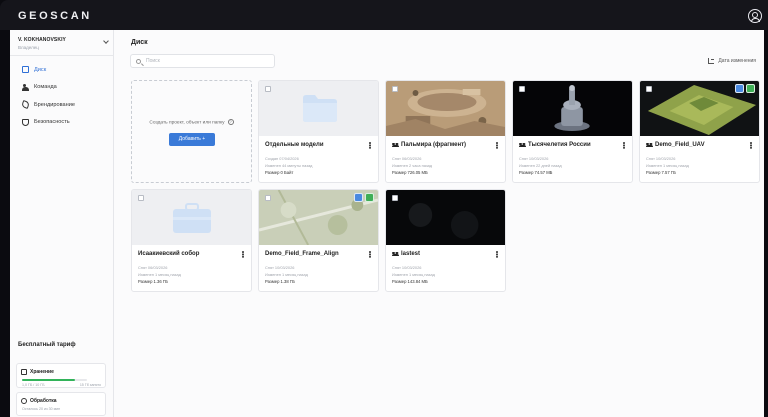 This screenshot has width=768, height=417. Describe the element at coordinates (61, 404) in the screenshot. I see `processing-card: Обработка Осталось 20 из 30 мин` at that location.